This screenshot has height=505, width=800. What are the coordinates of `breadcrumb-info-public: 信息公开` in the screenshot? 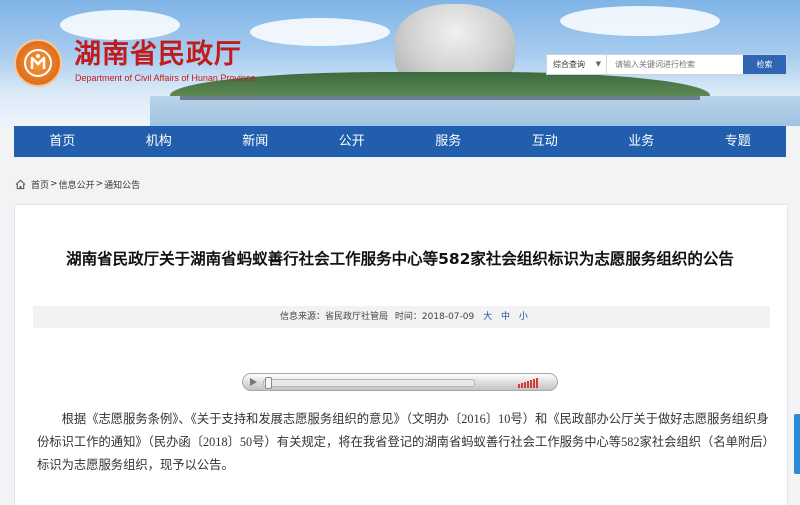 It's located at (77, 184).